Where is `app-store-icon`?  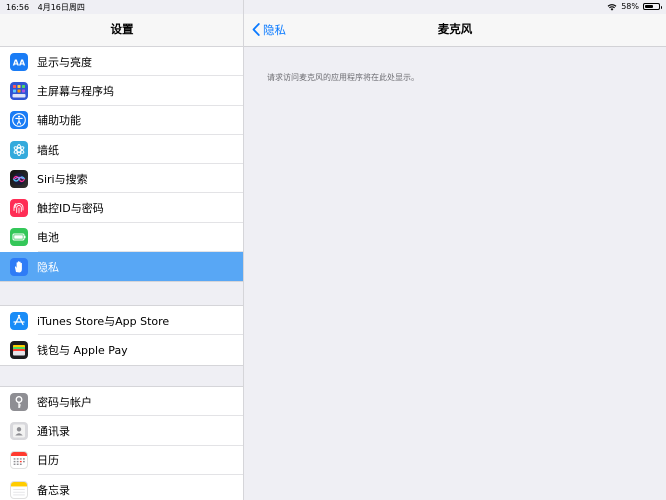
app-store-icon is located at coordinates (19, 320).